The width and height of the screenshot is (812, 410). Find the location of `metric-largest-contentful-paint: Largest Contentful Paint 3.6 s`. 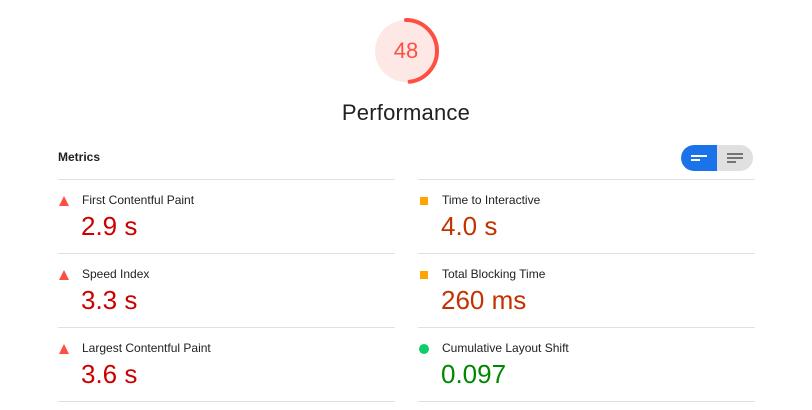

metric-largest-contentful-paint: Largest Contentful Paint 3.6 s is located at coordinates (226, 364).